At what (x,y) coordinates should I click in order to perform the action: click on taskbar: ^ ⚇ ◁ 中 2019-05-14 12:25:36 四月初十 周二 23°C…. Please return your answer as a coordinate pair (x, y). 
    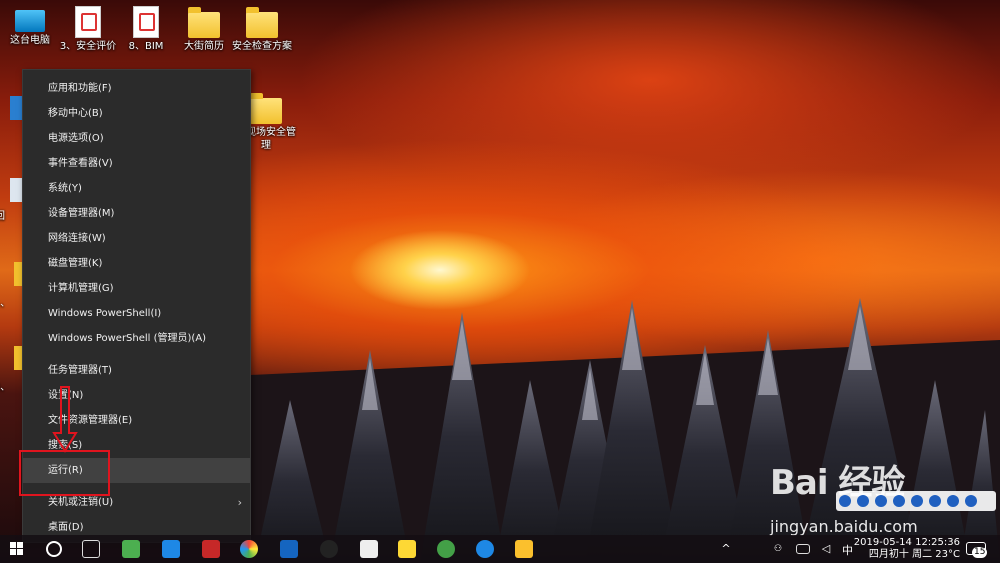
    Looking at the image, I should click on (500, 549).